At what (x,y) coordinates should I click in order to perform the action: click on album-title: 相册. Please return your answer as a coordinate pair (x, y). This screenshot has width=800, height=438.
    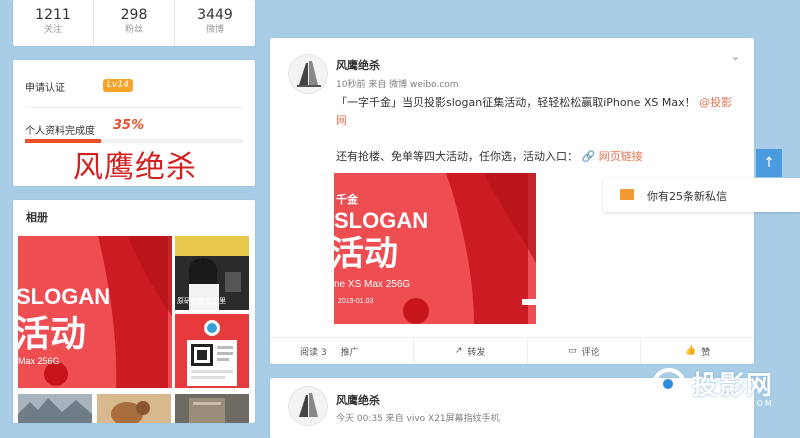
    Looking at the image, I should click on (37, 217).